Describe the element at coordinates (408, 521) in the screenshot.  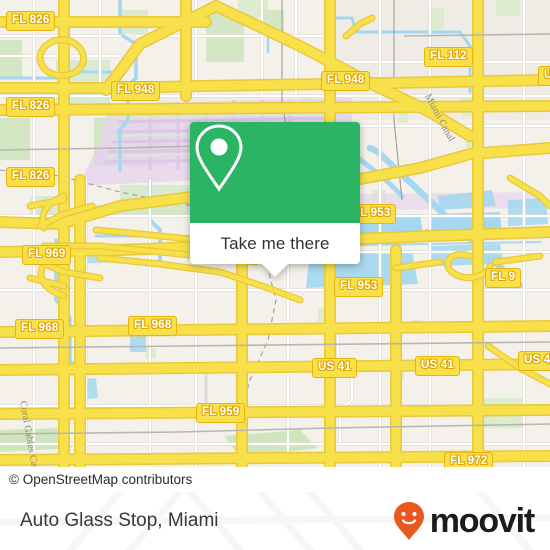
I see `moovit-smiley-pin-icon` at that location.